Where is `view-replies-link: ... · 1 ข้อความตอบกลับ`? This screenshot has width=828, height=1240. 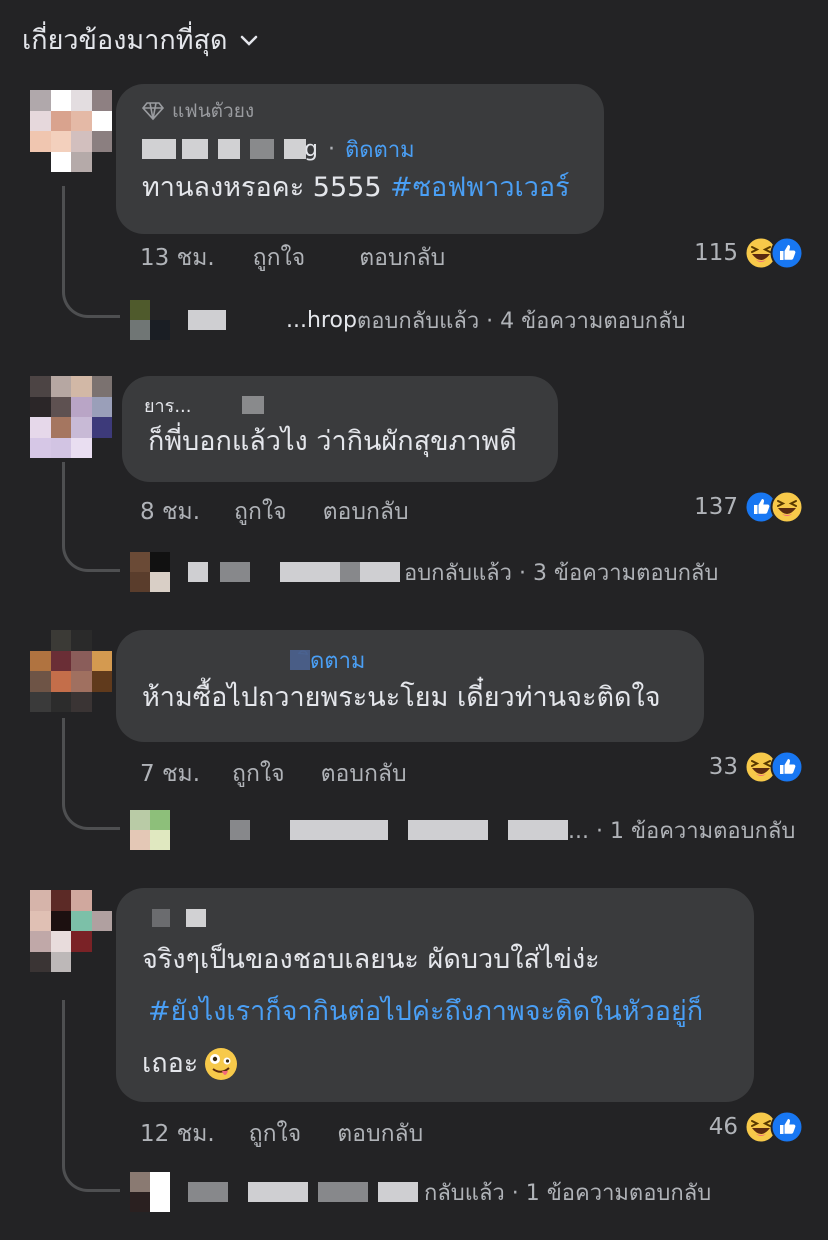
view-replies-link: ... · 1 ข้อความตอบกลับ is located at coordinates (462, 830).